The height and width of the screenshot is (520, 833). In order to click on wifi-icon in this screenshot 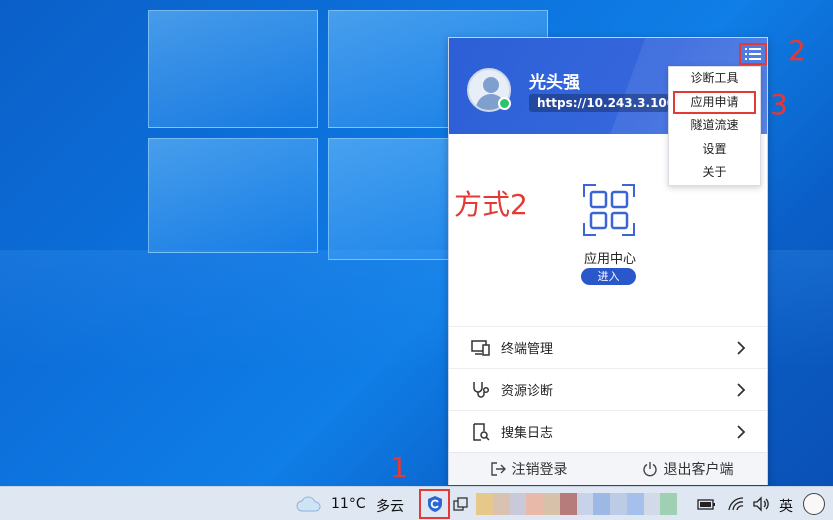, I will do `click(736, 504)`.